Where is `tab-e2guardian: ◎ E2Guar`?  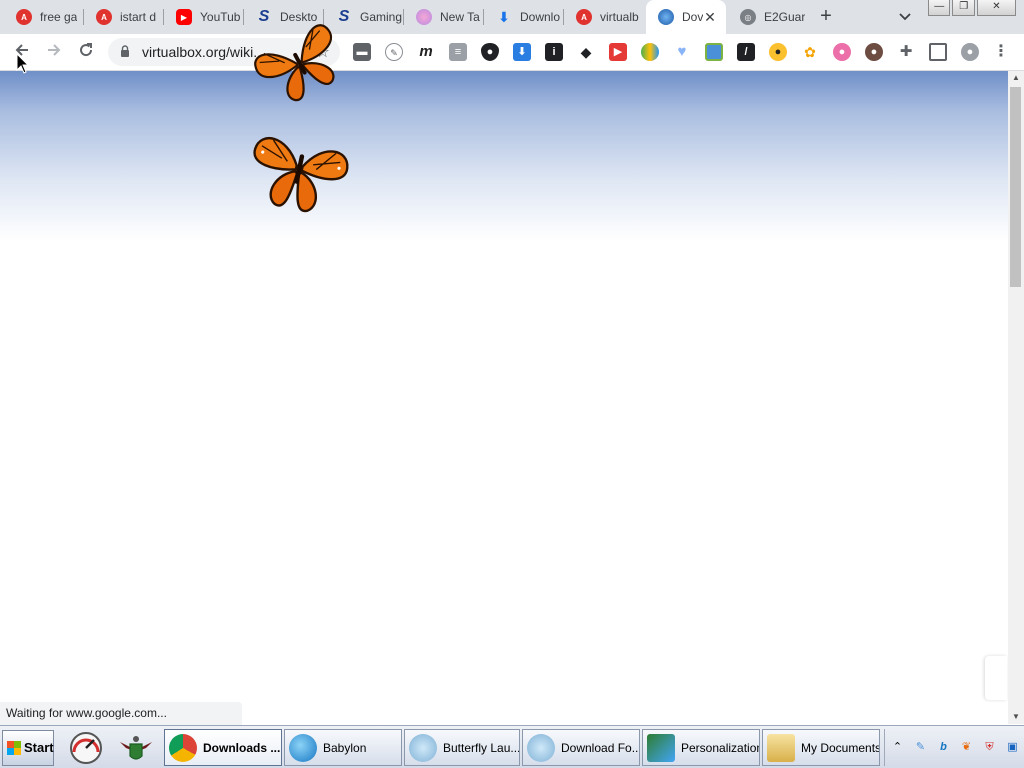 tab-e2guardian: ◎ E2Guar is located at coordinates (768, 17).